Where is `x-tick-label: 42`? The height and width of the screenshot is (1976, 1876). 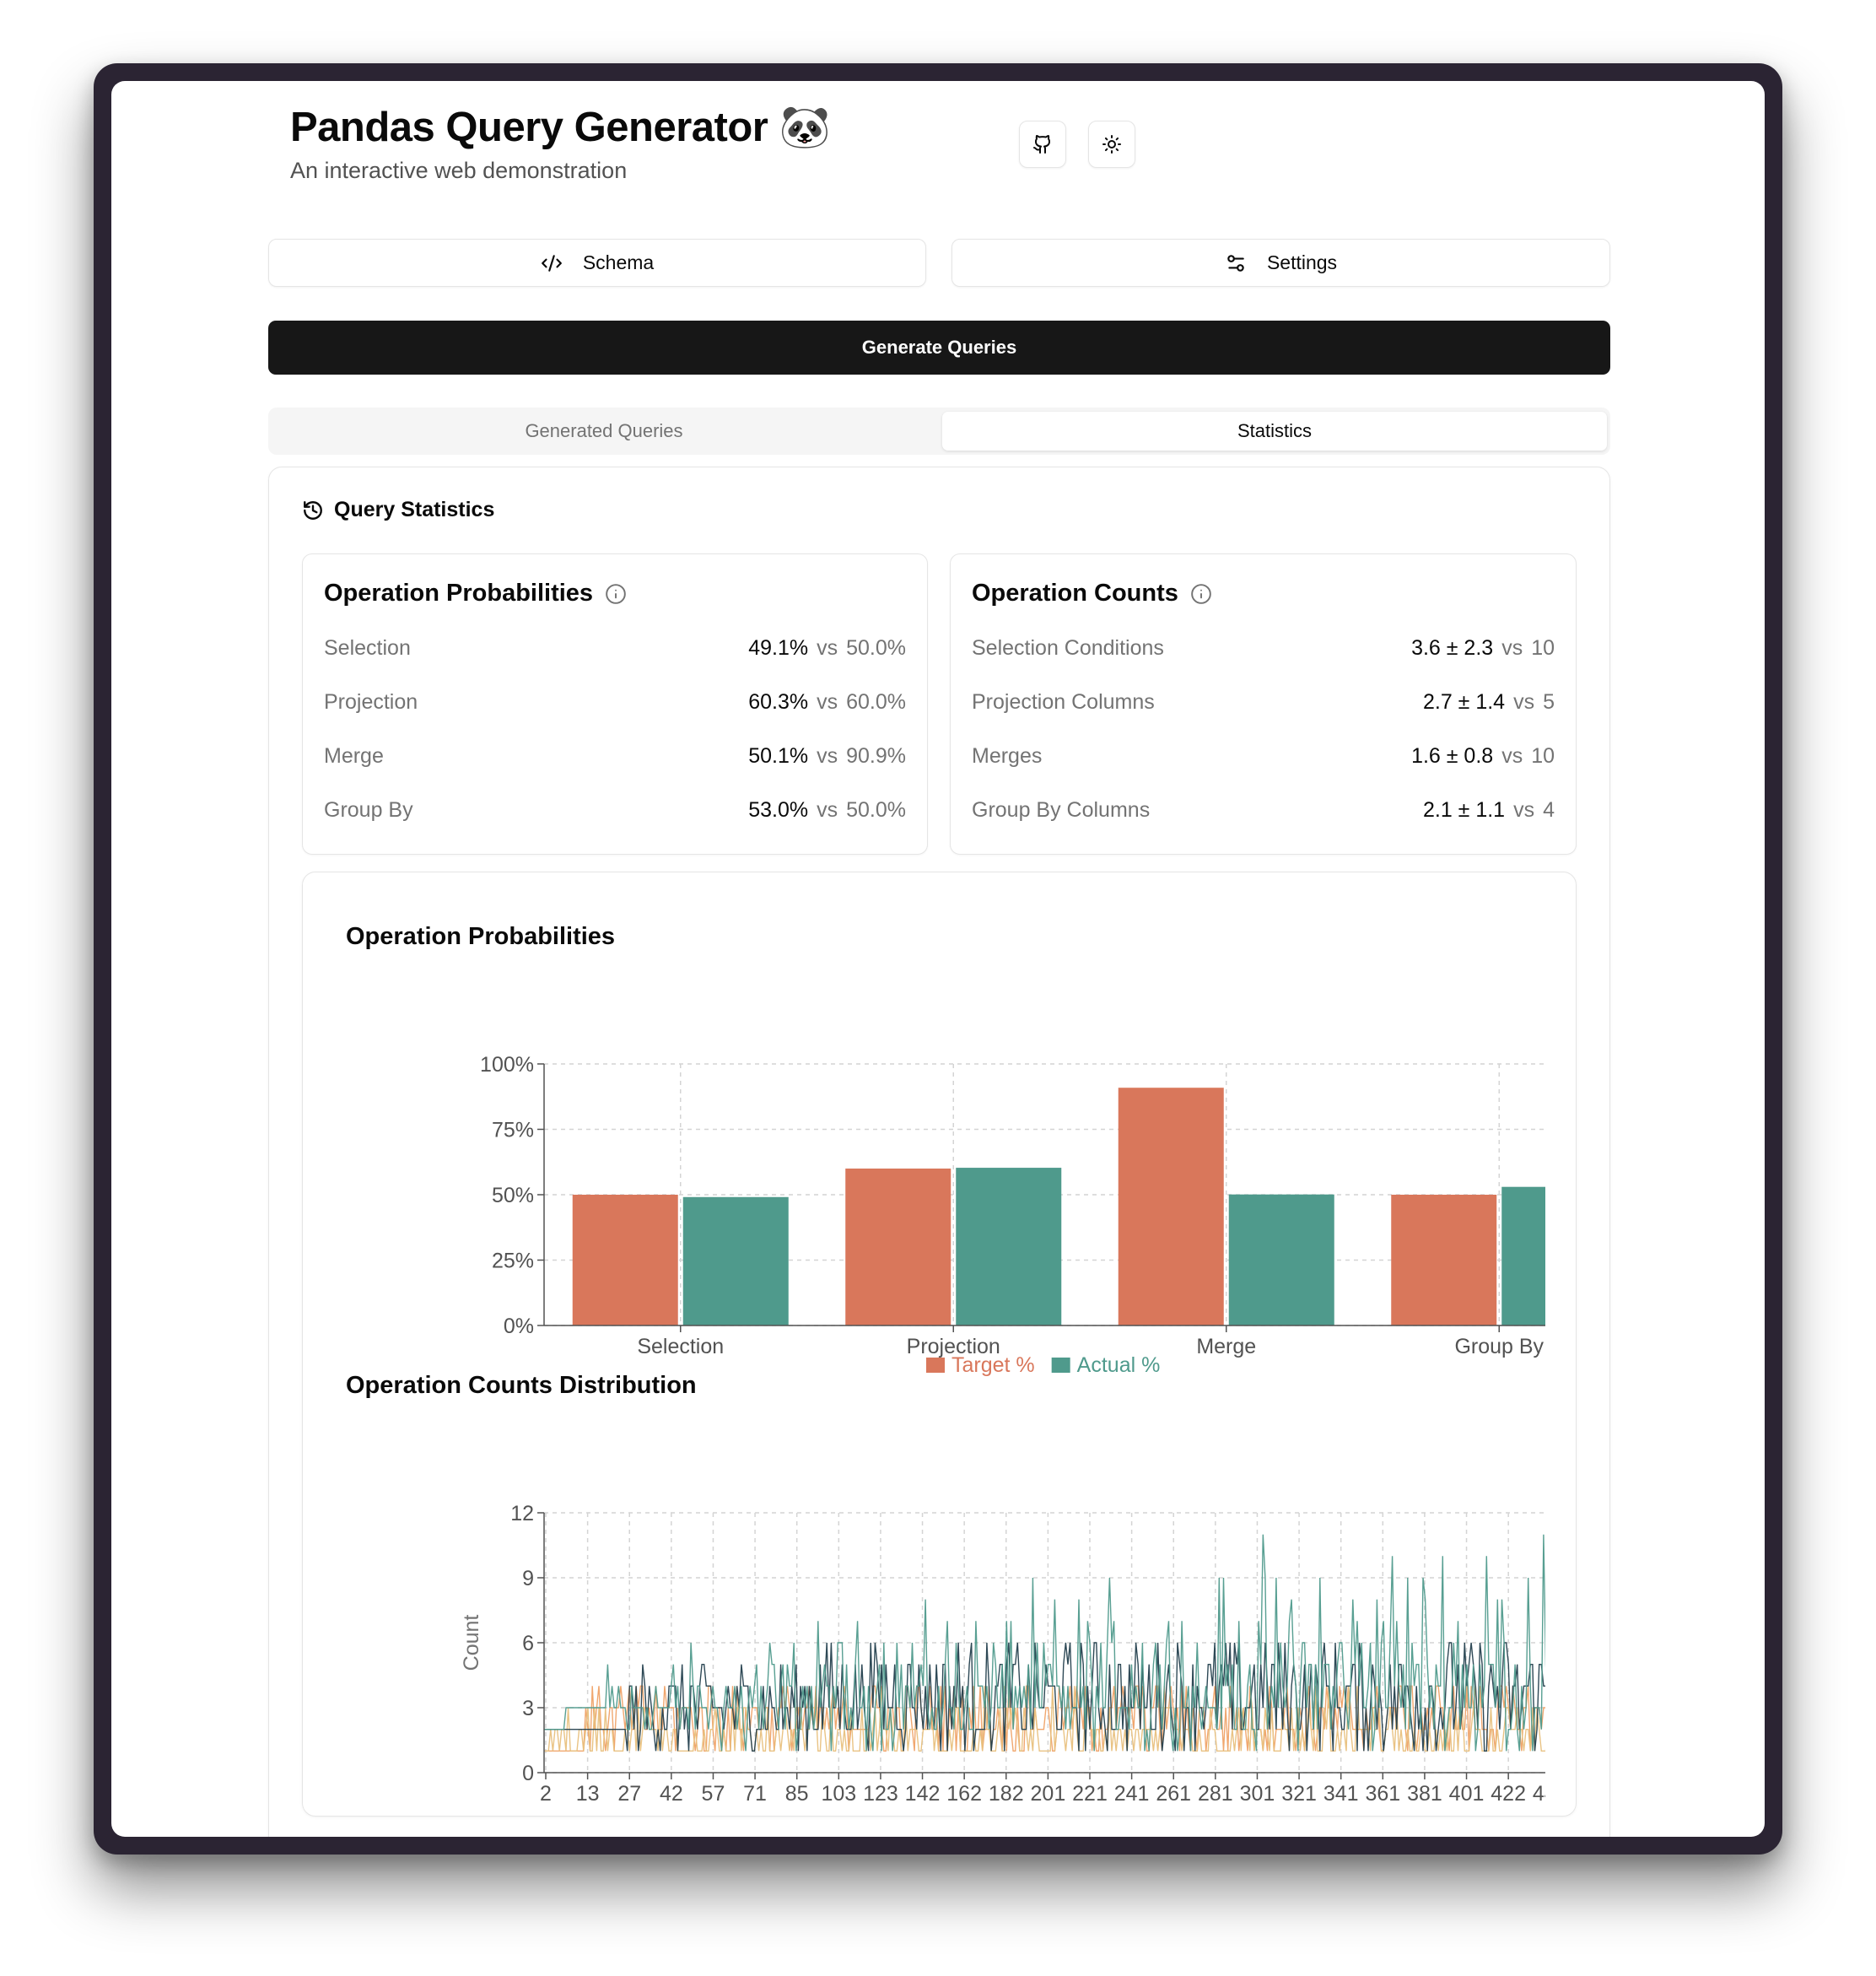
x-tick-label: 42 is located at coordinates (671, 1792).